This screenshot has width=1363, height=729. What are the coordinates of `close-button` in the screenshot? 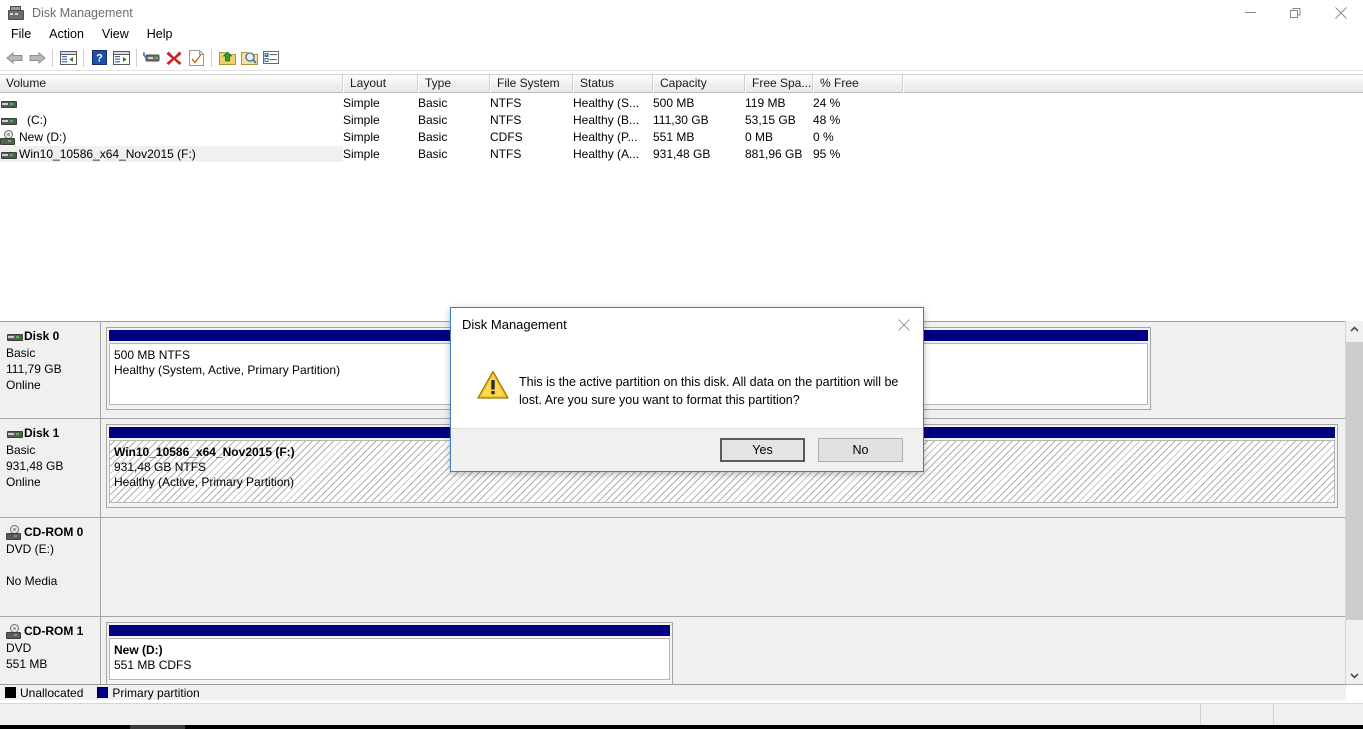 It's located at (1340, 12).